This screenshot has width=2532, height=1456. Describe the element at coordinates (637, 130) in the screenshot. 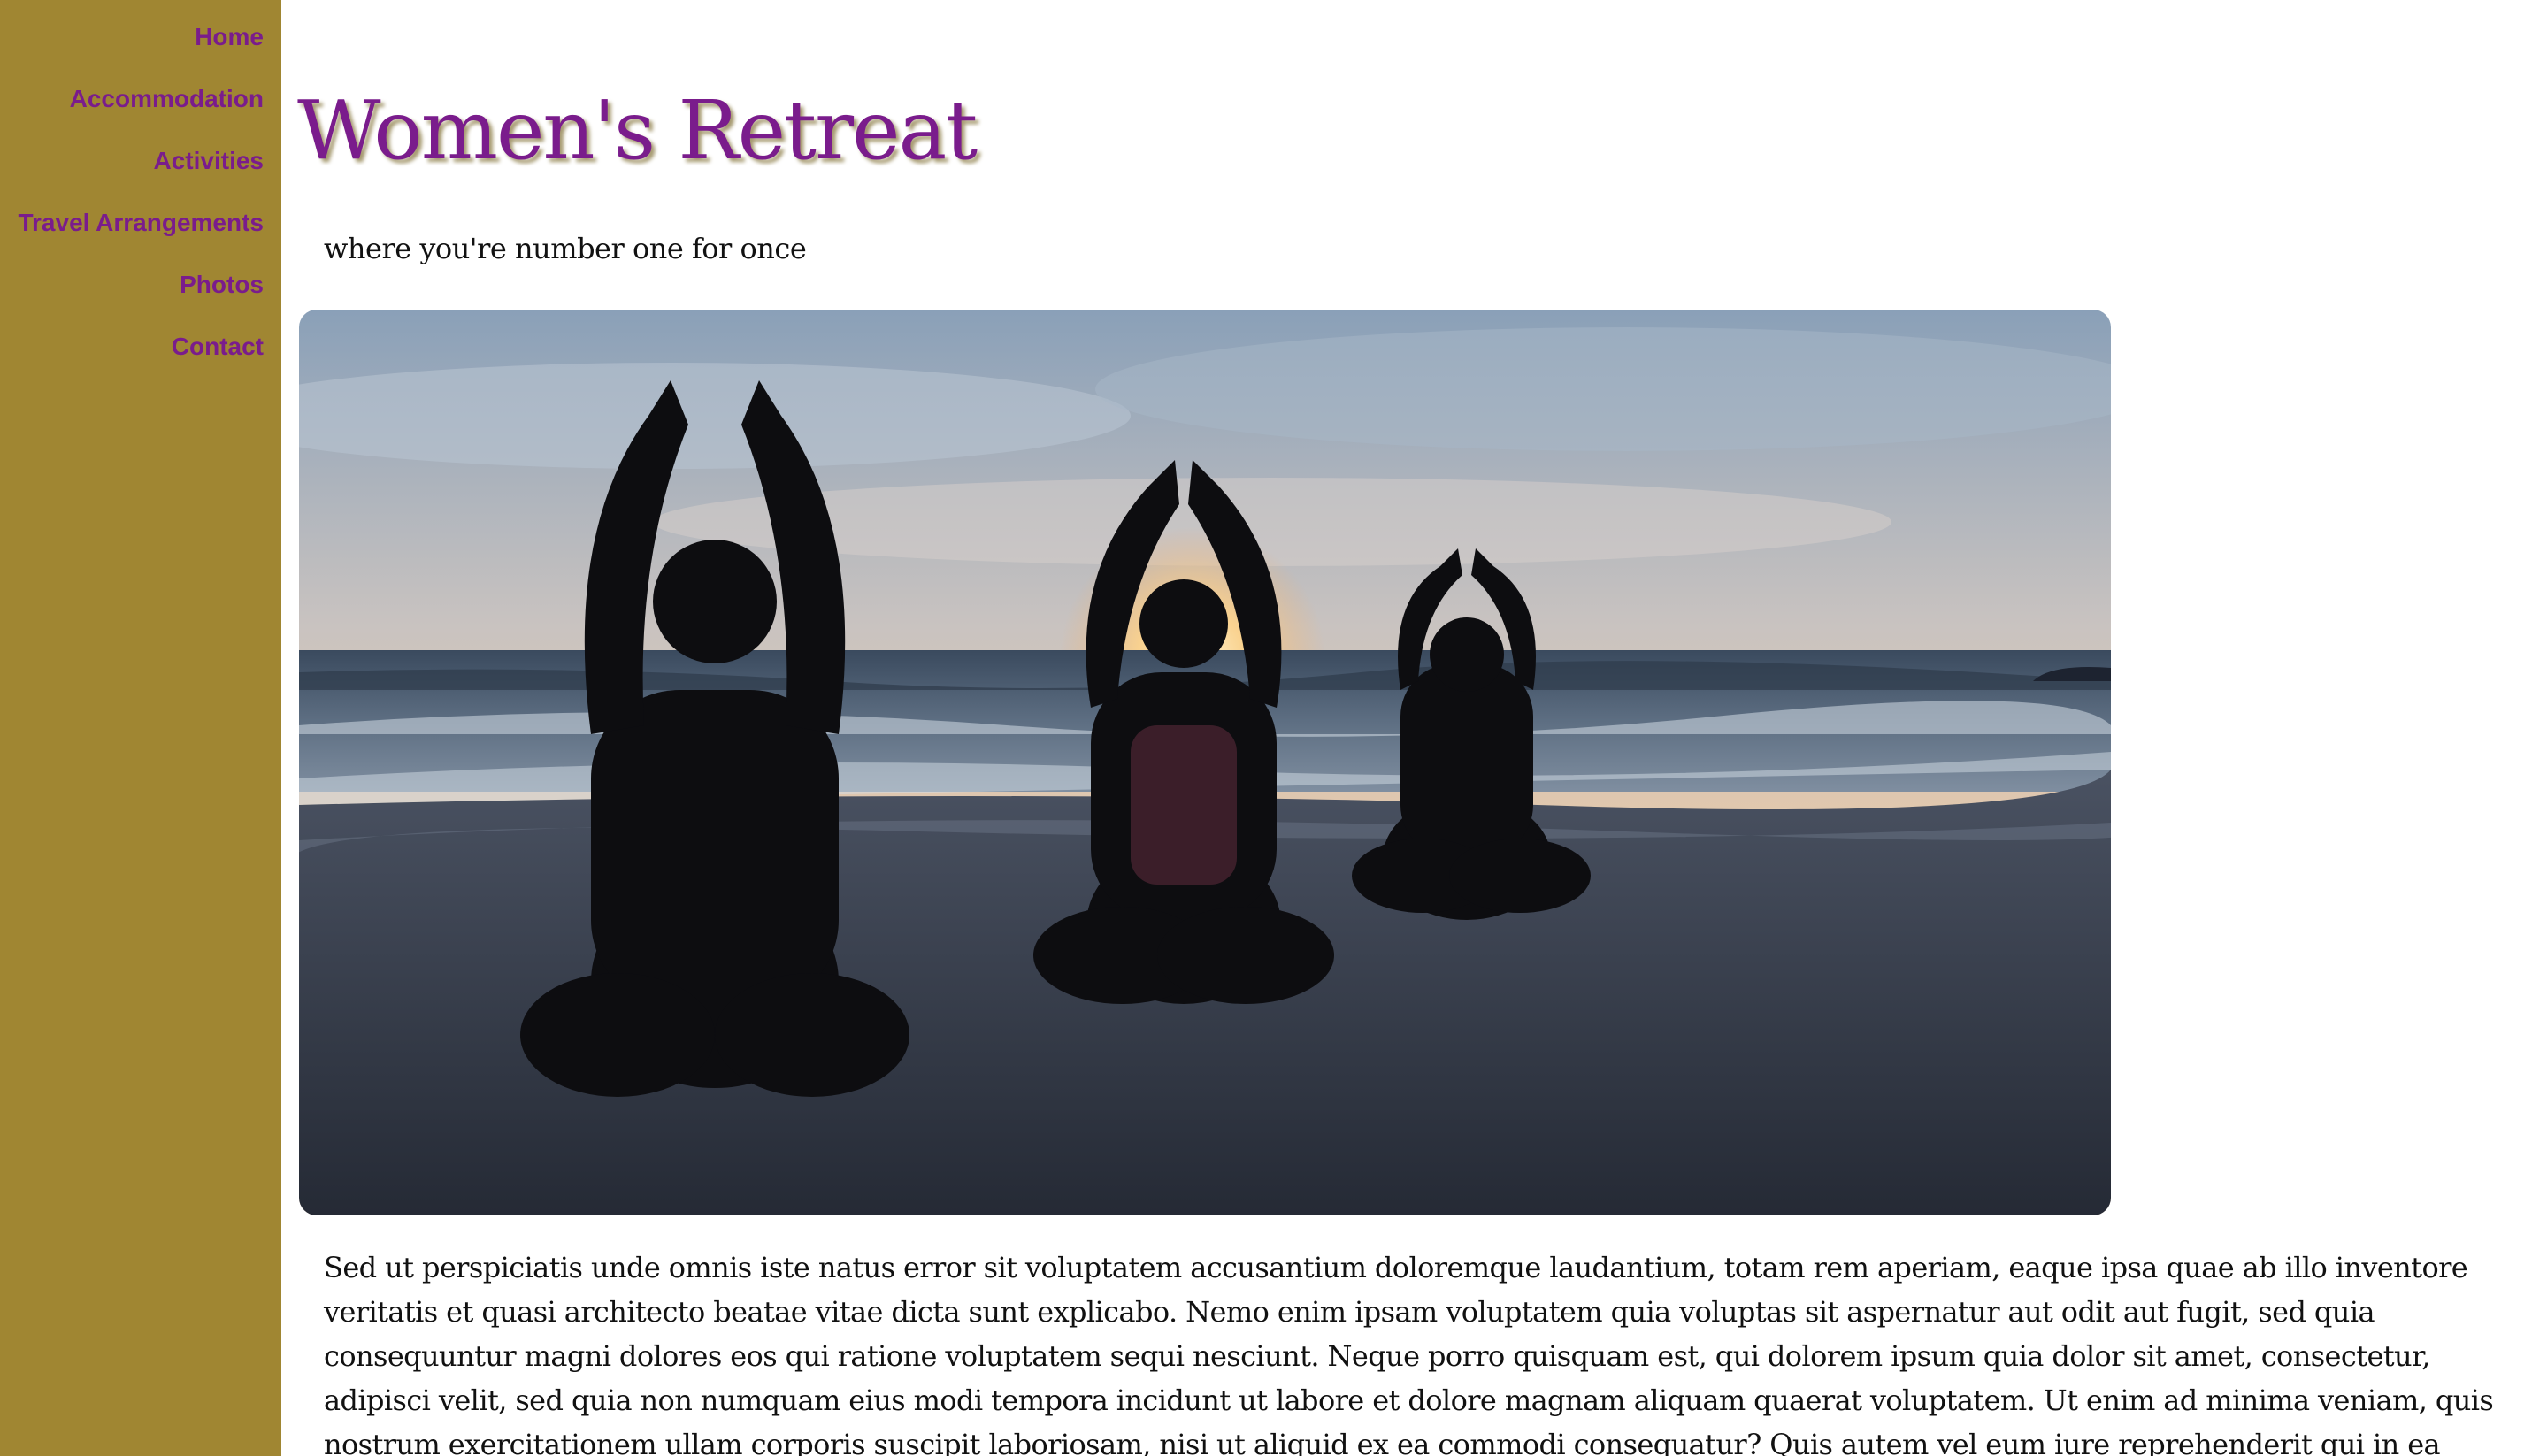

I see `page-title: Women's Retreat` at that location.